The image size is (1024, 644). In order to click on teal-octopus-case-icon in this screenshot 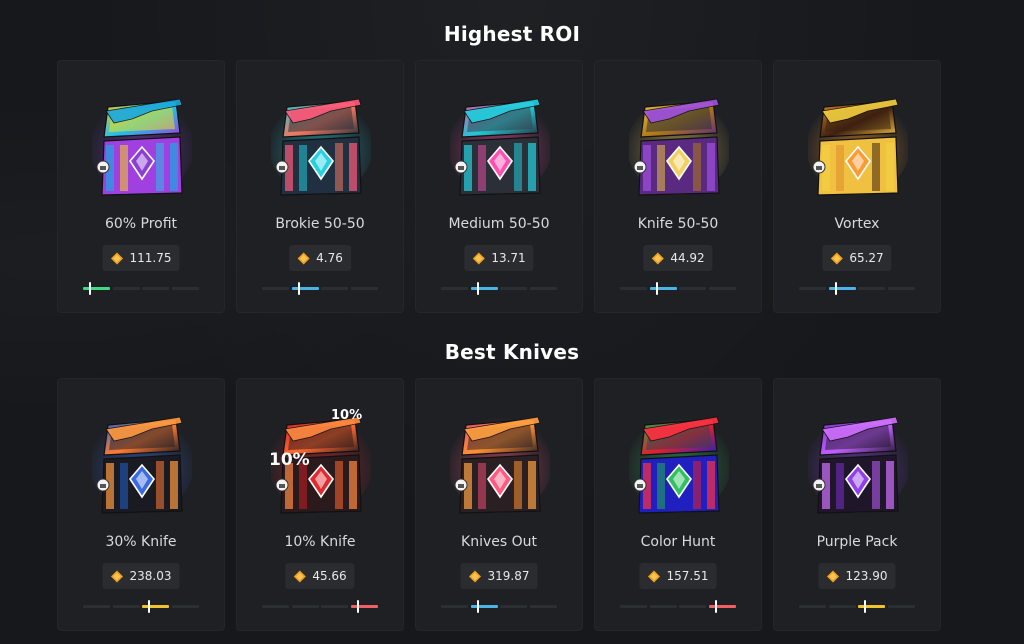, I will do `click(321, 144)`.